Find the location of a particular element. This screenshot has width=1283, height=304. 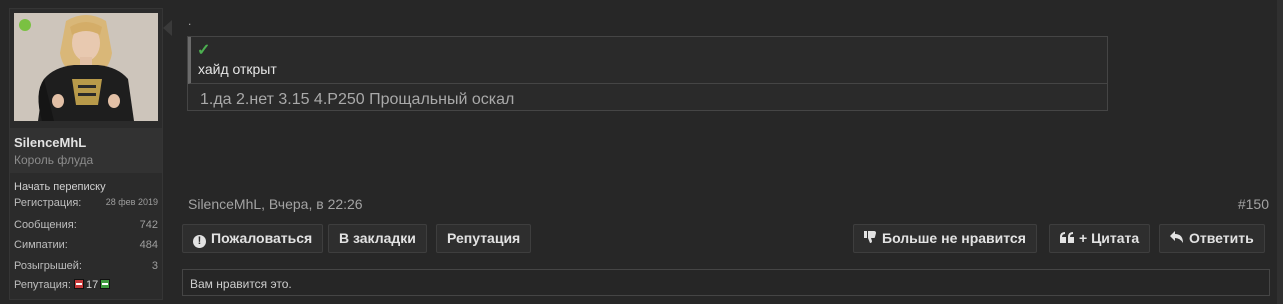

stat-label: Сообщения: is located at coordinates (45, 225).